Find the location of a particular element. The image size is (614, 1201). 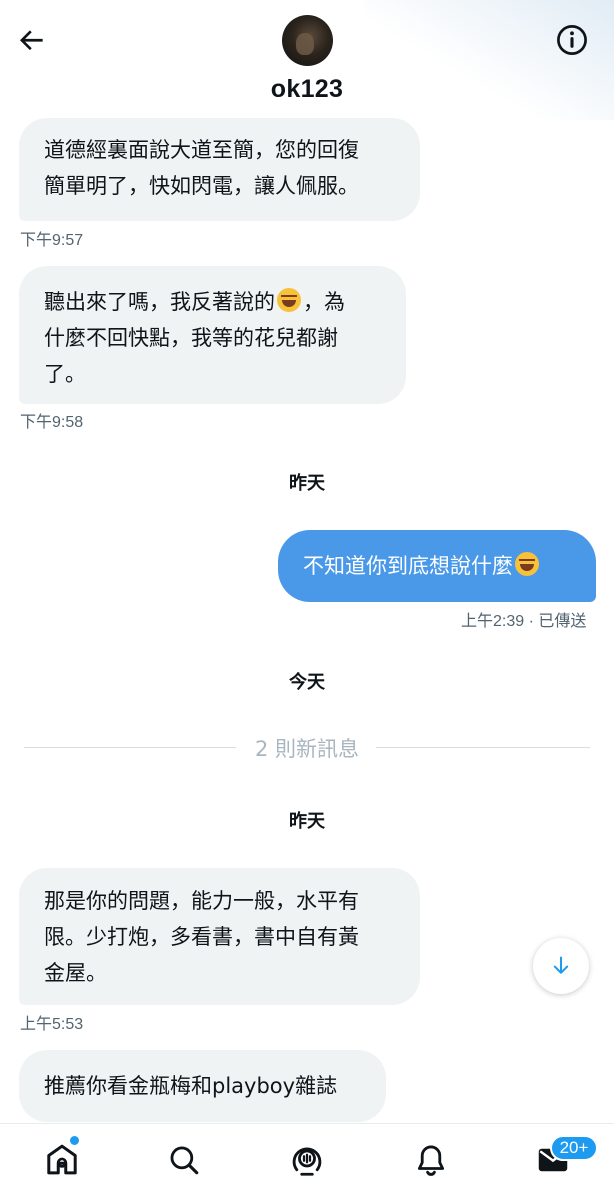

bottom-tab-bar is located at coordinates (307, 1162).